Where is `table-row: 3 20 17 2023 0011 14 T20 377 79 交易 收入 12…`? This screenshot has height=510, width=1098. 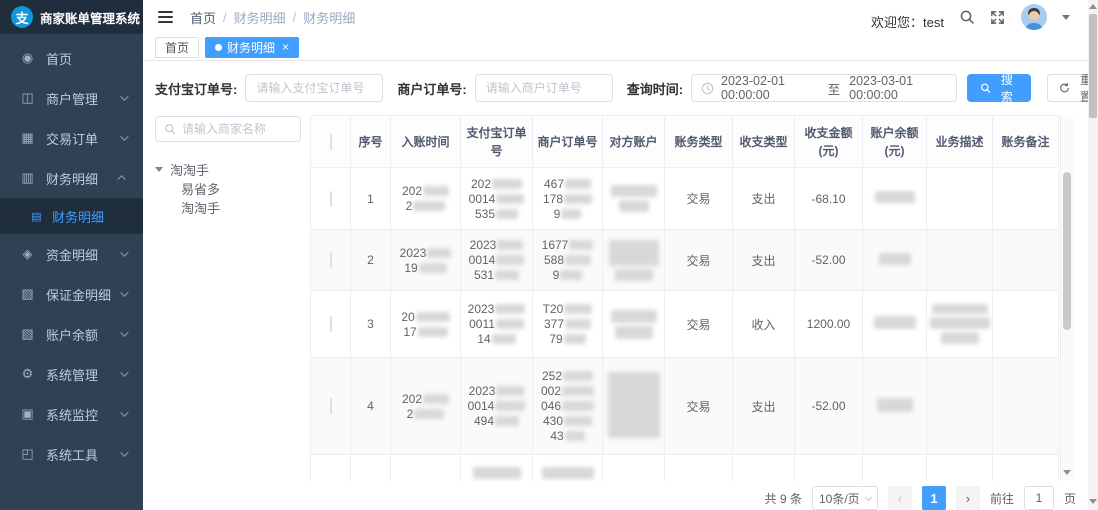 table-row: 3 20 17 2023 0011 14 T20 377 79 交易 收入 12… is located at coordinates (684, 324).